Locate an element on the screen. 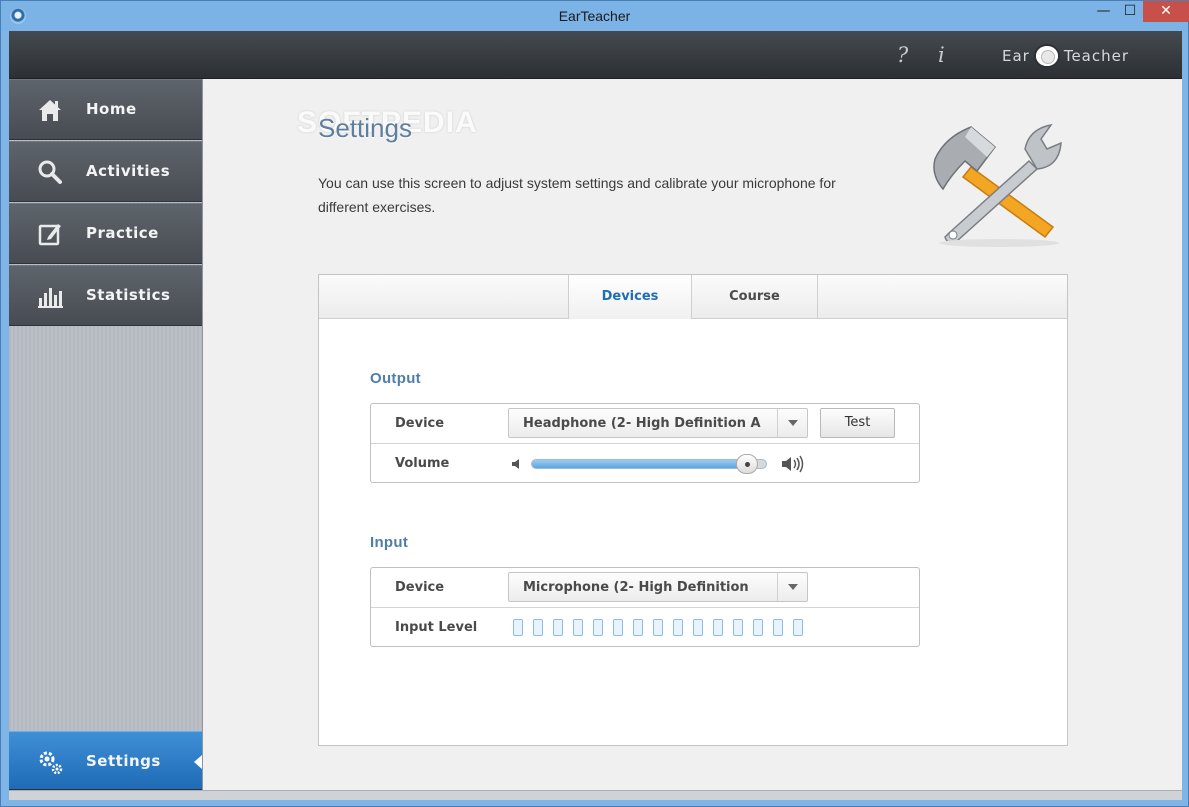  sidebar-item-statistics: Statistics is located at coordinates (105, 295).